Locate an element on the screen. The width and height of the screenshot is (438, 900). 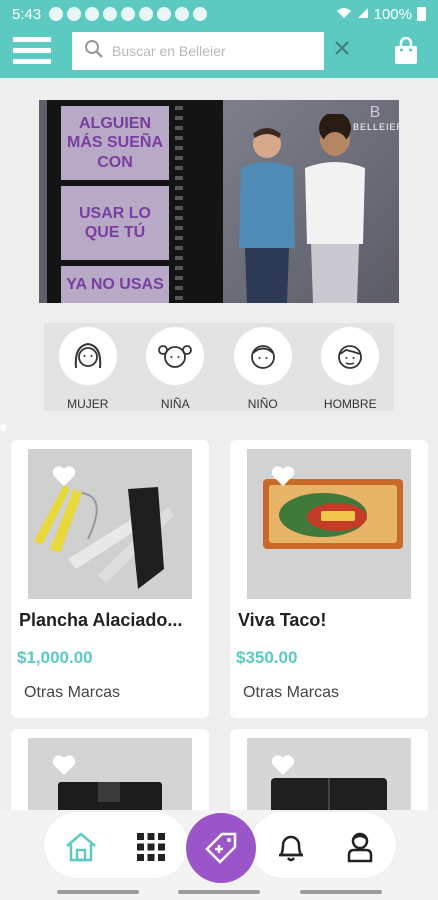
battery-icon is located at coordinates (421, 14).